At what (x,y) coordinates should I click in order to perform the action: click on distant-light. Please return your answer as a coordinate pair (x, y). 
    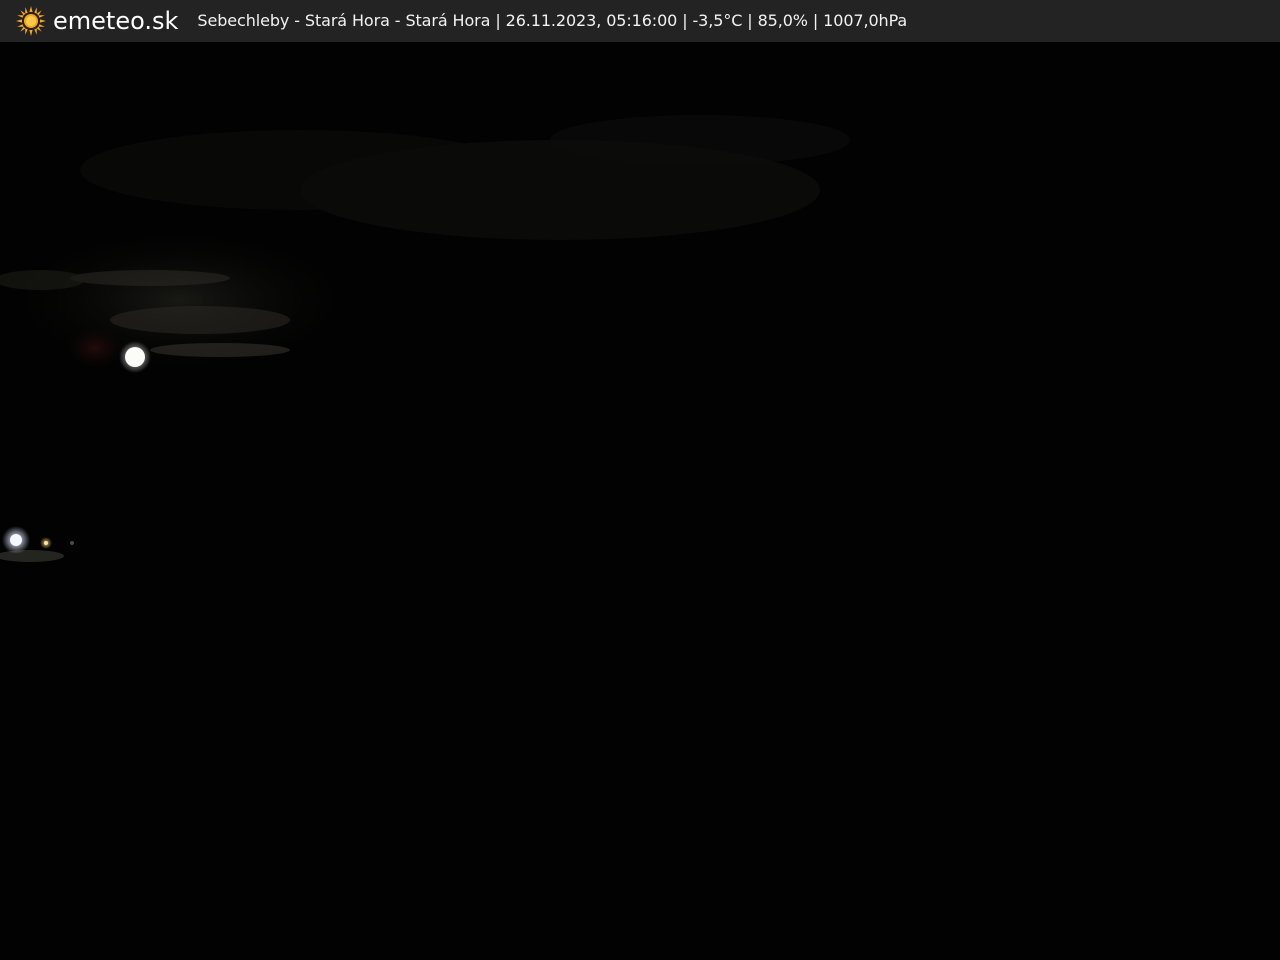
    Looking at the image, I should click on (72, 543).